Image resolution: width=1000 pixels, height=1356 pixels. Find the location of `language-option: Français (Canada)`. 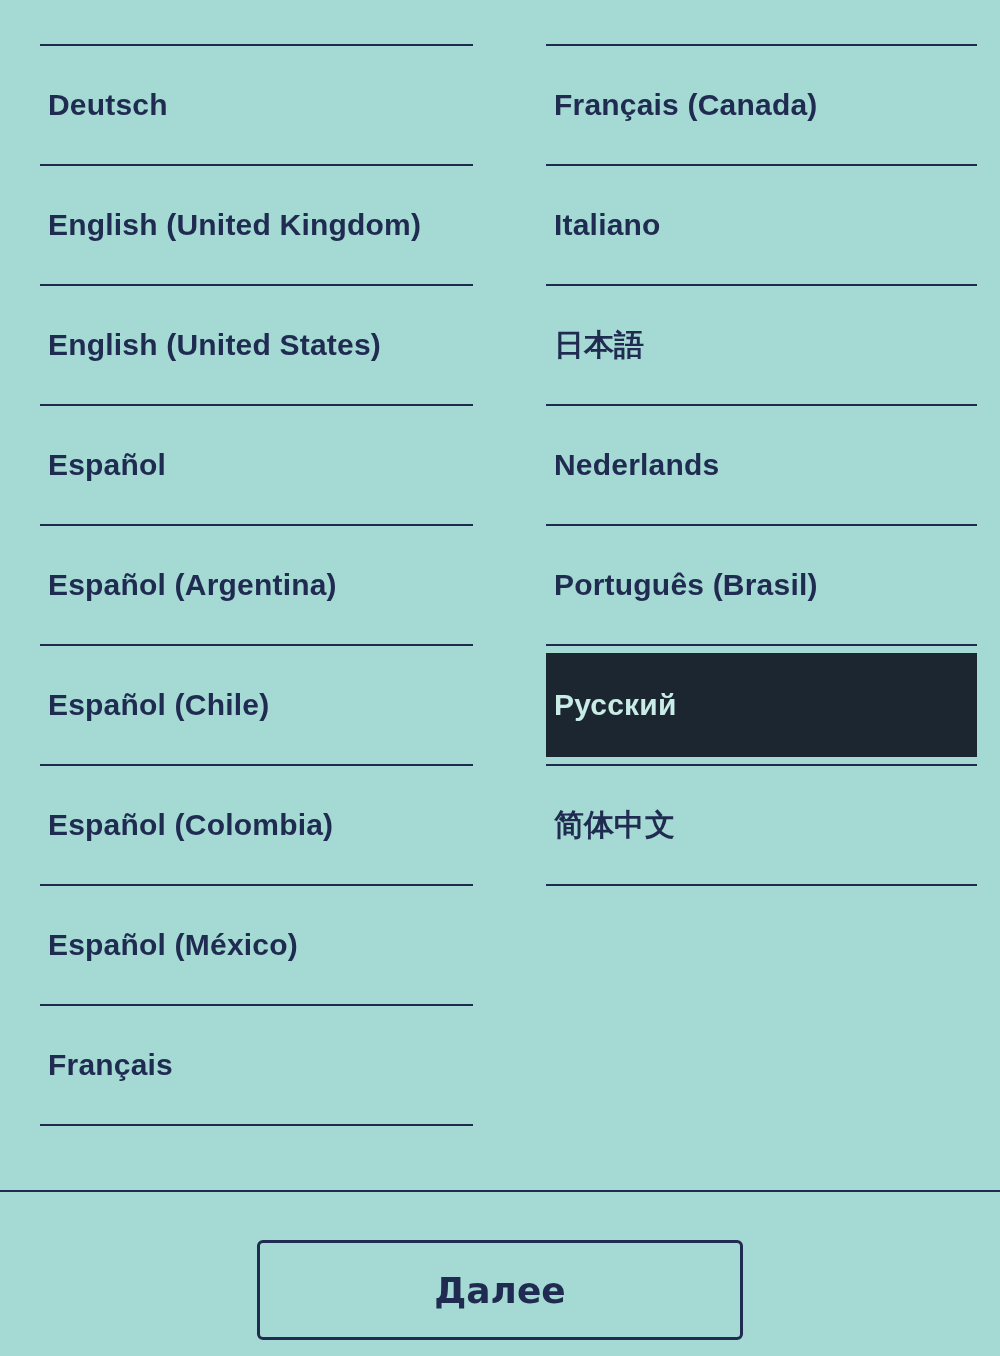

language-option: Français (Canada) is located at coordinates (761, 105).